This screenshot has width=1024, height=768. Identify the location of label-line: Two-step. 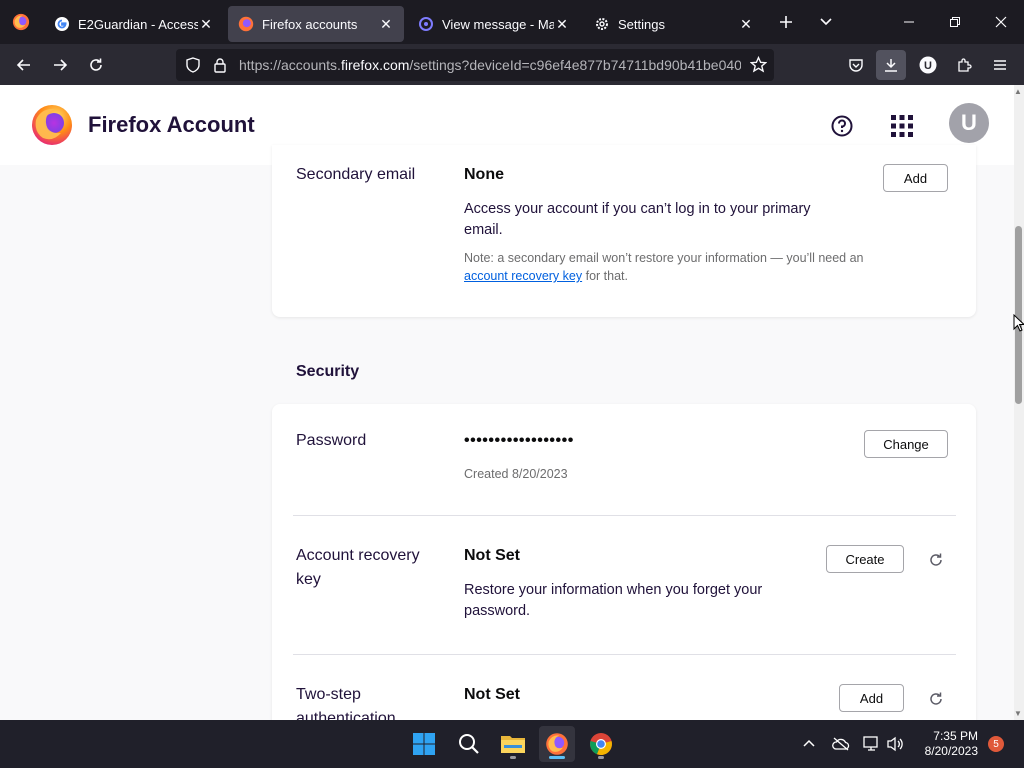
(328, 694).